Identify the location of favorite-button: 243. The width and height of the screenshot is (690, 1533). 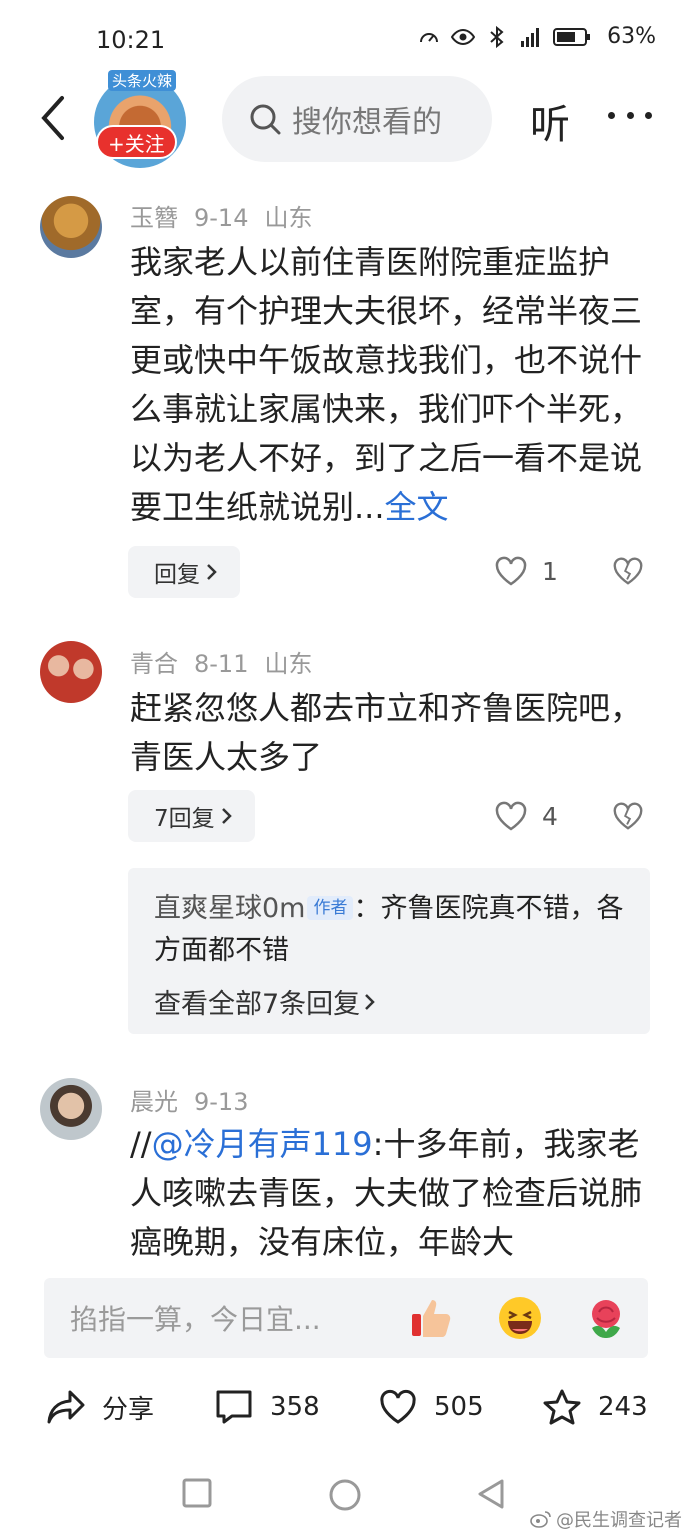
(595, 1407).